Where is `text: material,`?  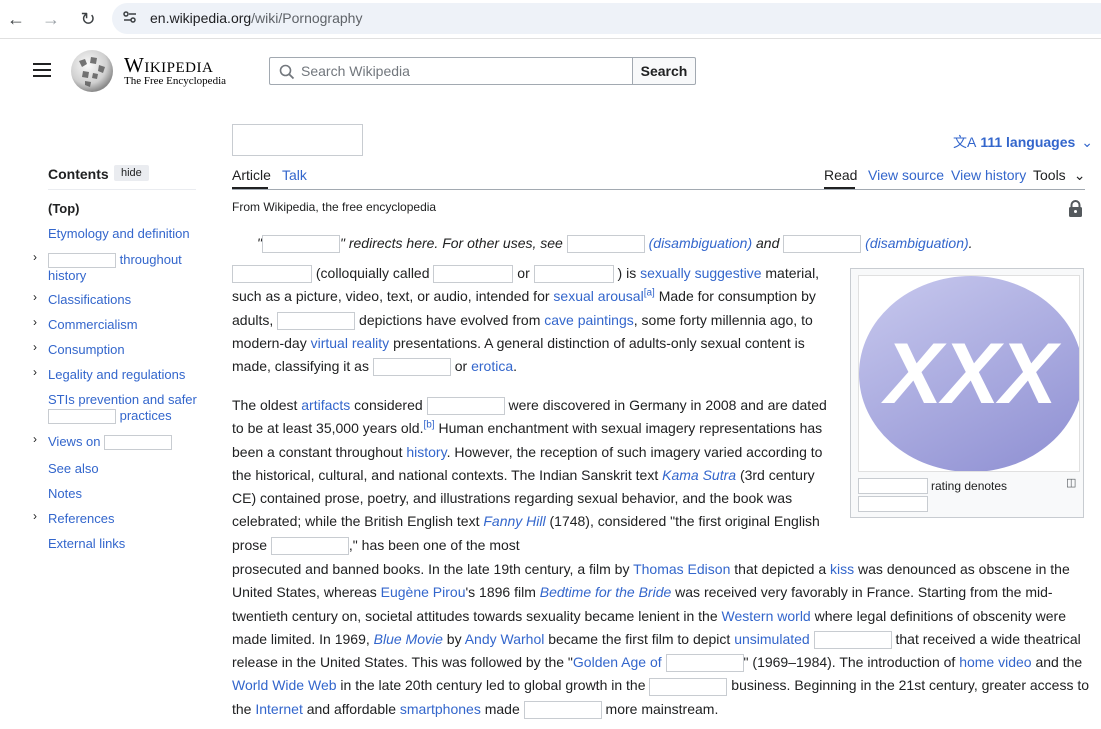 text: material, is located at coordinates (792, 273).